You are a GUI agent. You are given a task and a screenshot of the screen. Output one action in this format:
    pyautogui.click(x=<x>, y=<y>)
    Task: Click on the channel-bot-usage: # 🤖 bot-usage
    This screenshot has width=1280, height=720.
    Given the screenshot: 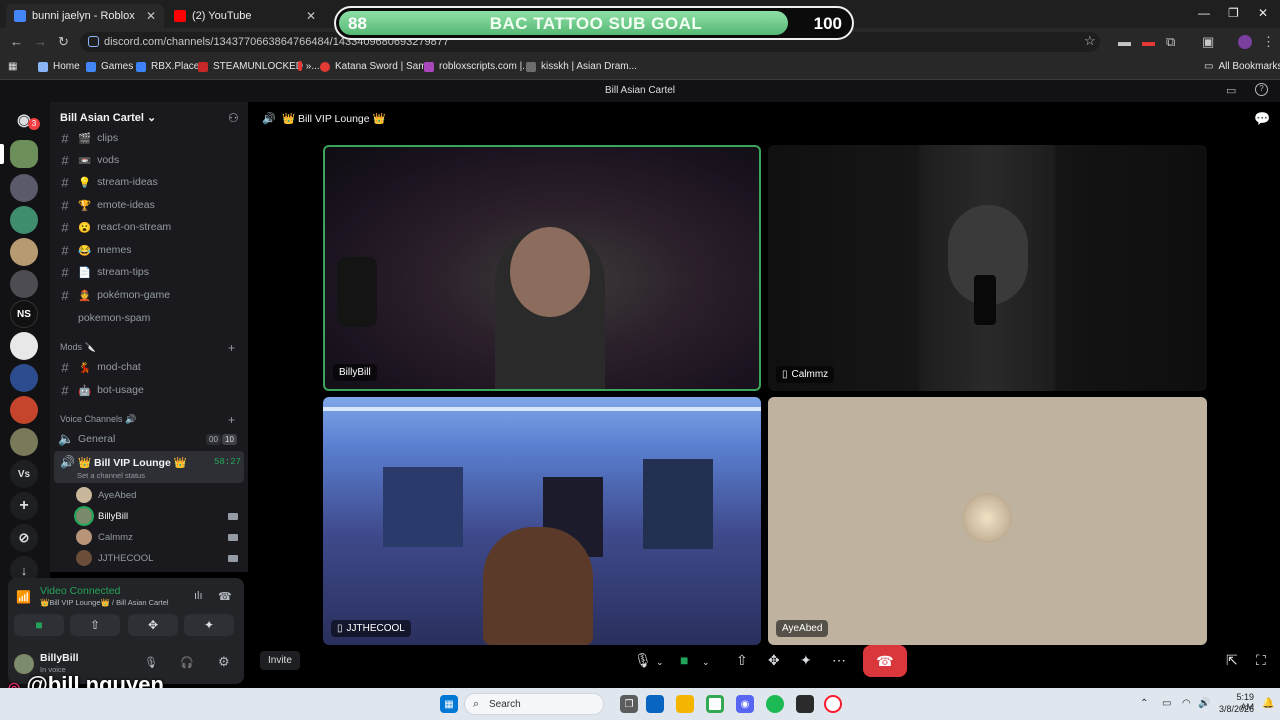 What is the action you would take?
    pyautogui.click(x=151, y=390)
    